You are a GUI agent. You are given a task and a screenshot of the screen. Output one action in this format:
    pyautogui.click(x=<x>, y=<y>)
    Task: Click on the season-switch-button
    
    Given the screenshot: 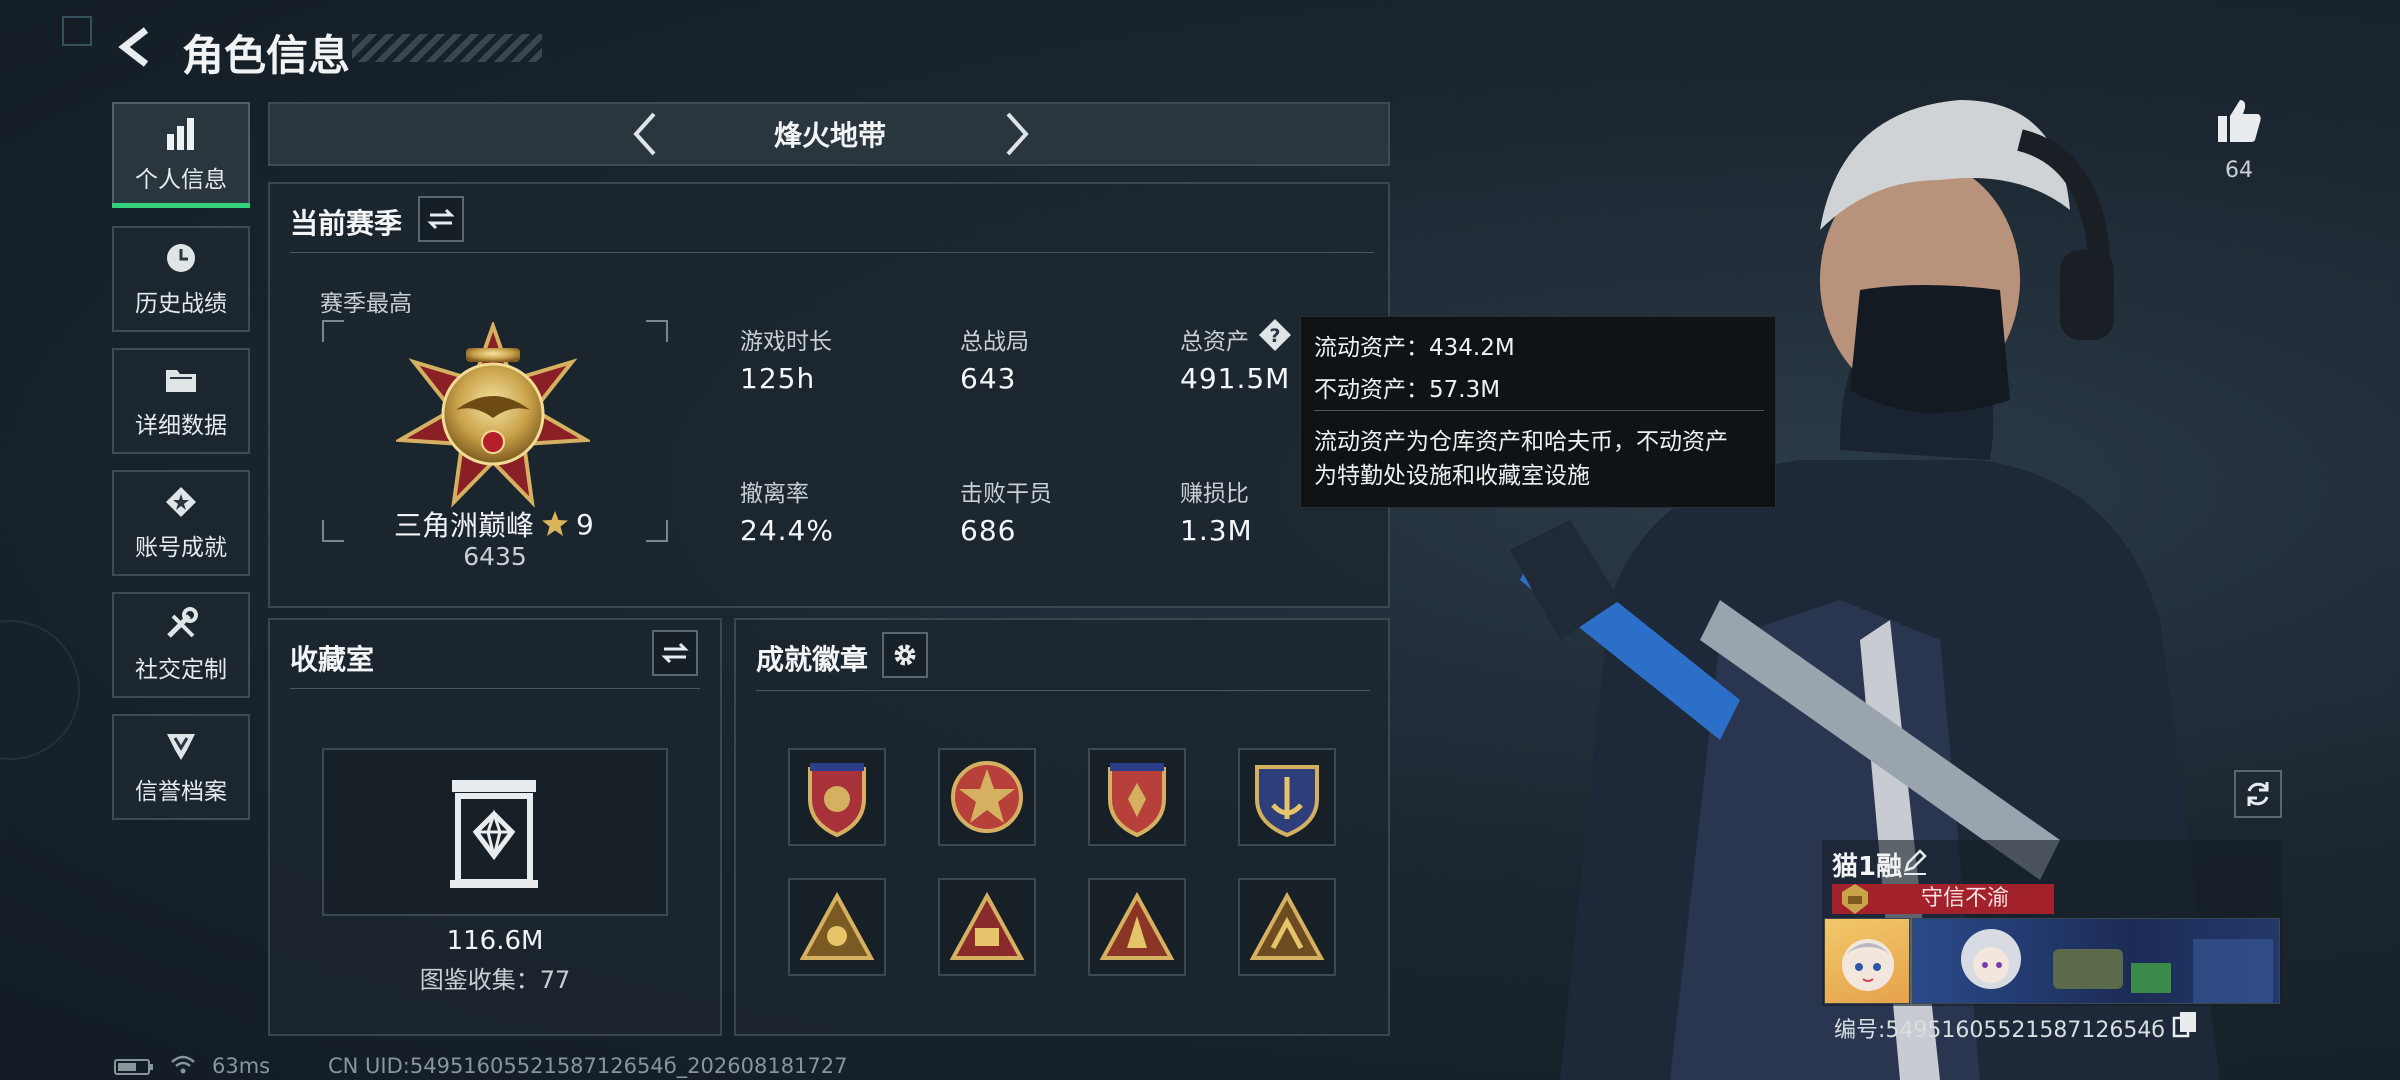 What is the action you would take?
    pyautogui.click(x=441, y=219)
    